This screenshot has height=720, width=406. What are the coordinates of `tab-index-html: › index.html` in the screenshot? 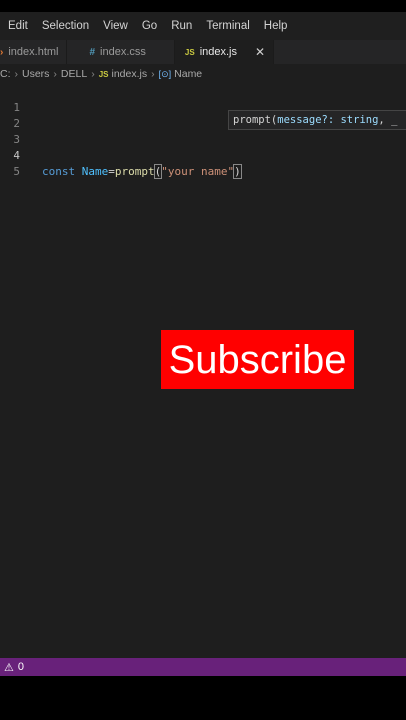 It's located at (34, 52).